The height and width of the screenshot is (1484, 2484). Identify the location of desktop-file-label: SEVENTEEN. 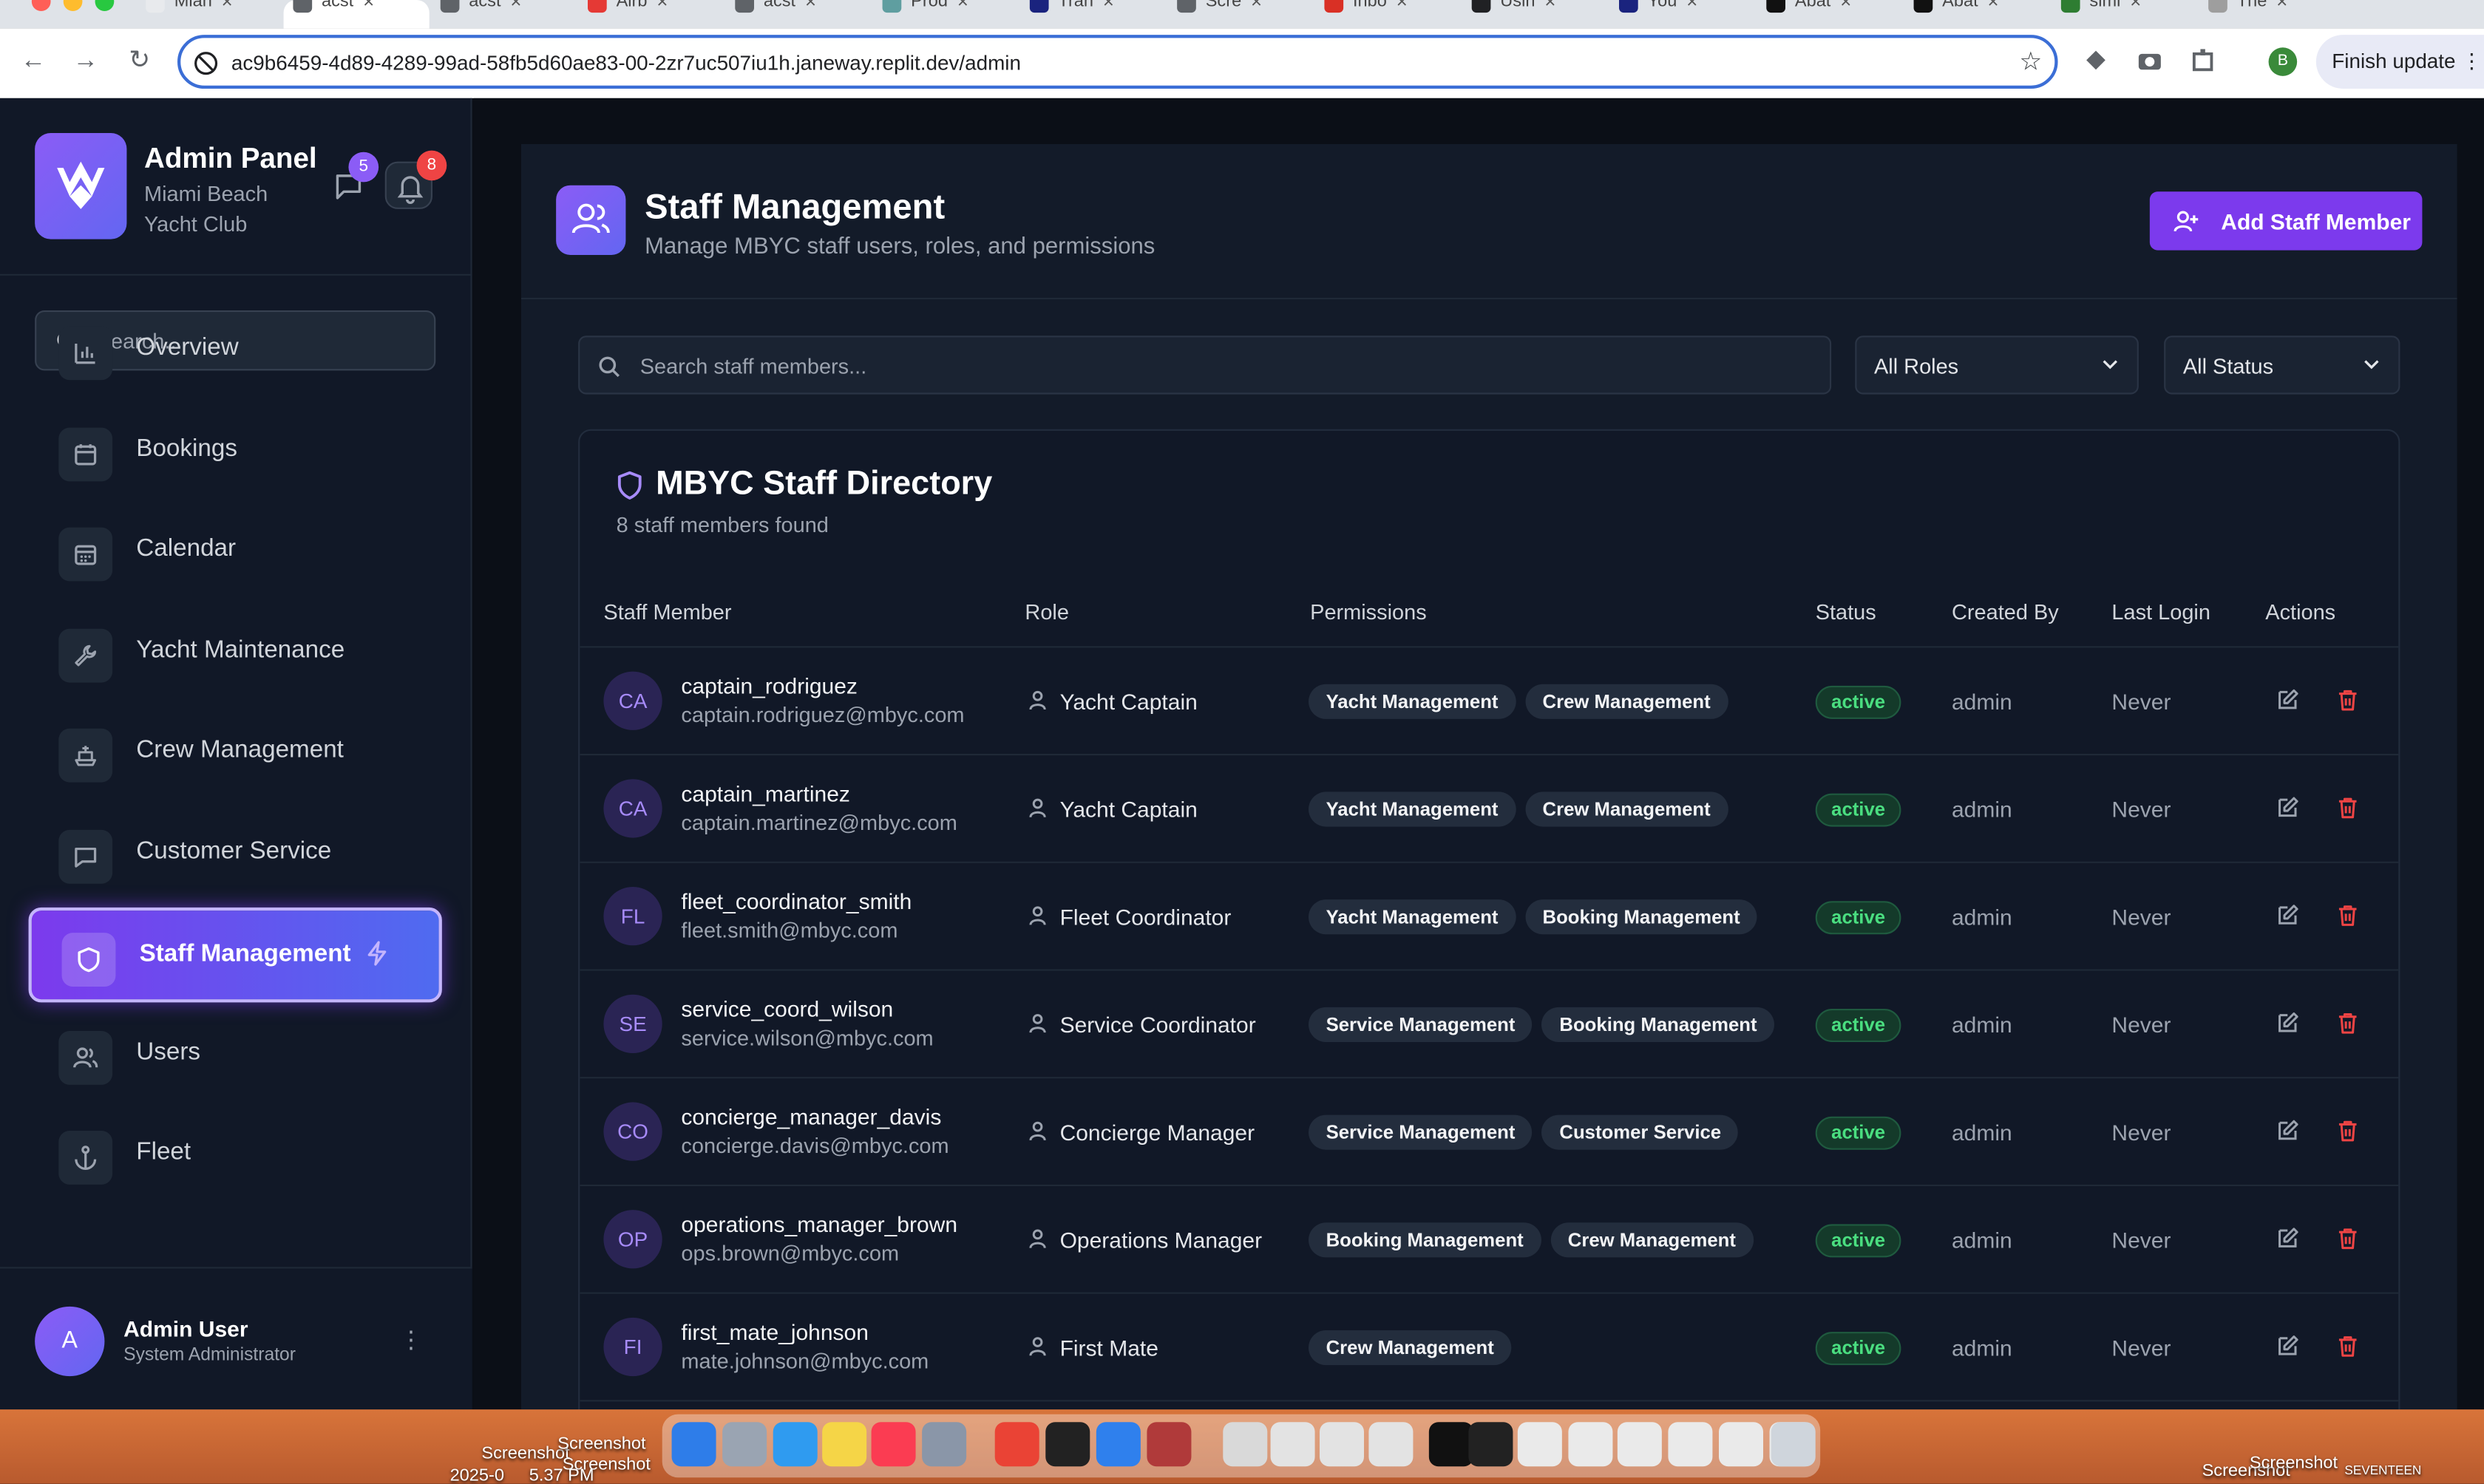
(2382, 1470).